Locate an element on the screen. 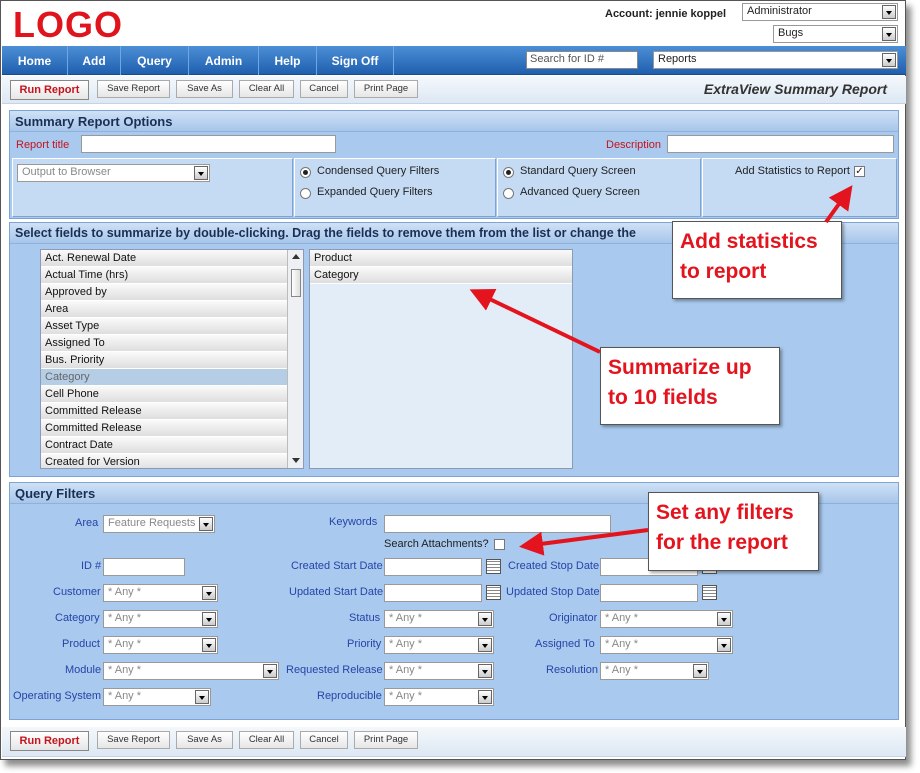  standard-radio is located at coordinates (508, 172).